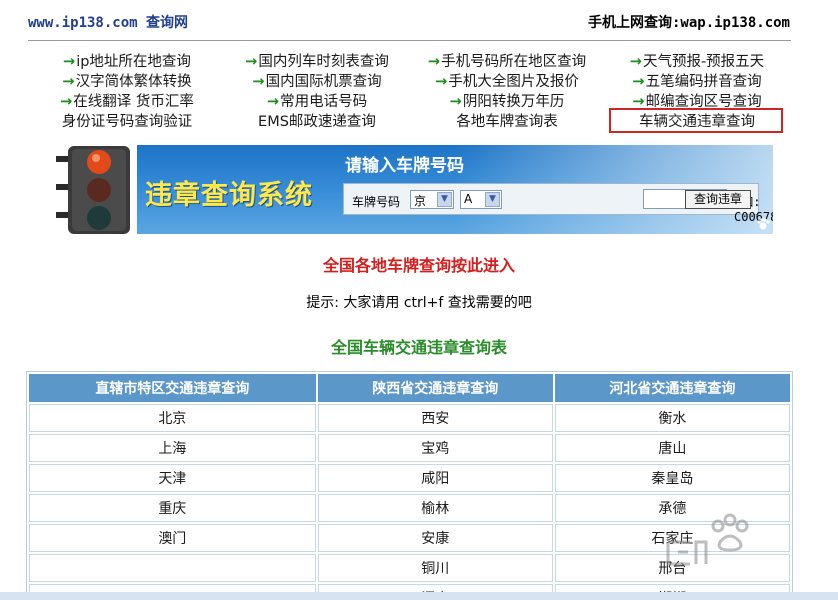 Image resolution: width=838 pixels, height=600 pixels. Describe the element at coordinates (707, 539) in the screenshot. I see `watermark-logo` at that location.